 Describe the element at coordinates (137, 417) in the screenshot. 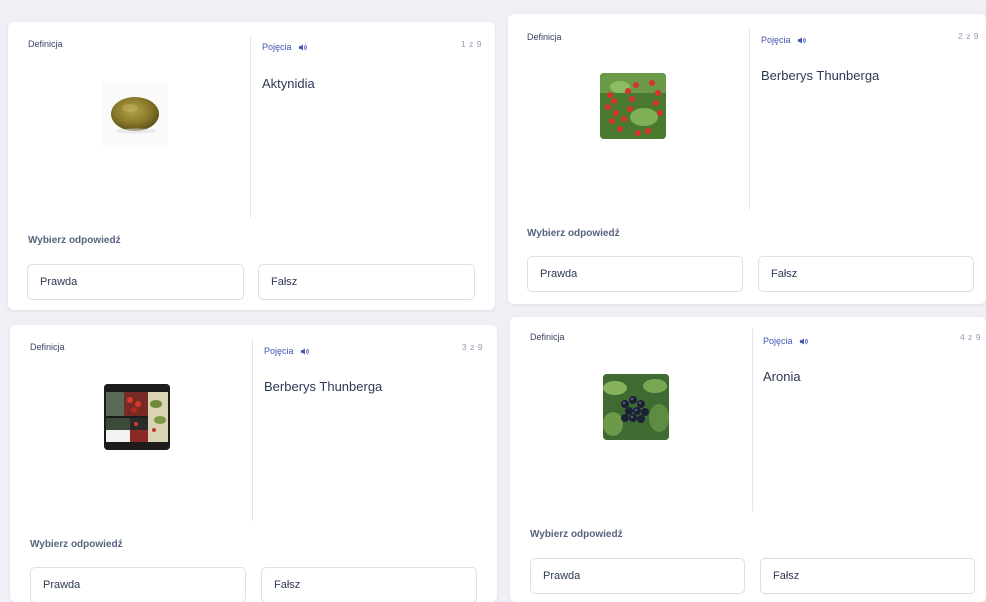

I see `berberis-collage-image` at that location.